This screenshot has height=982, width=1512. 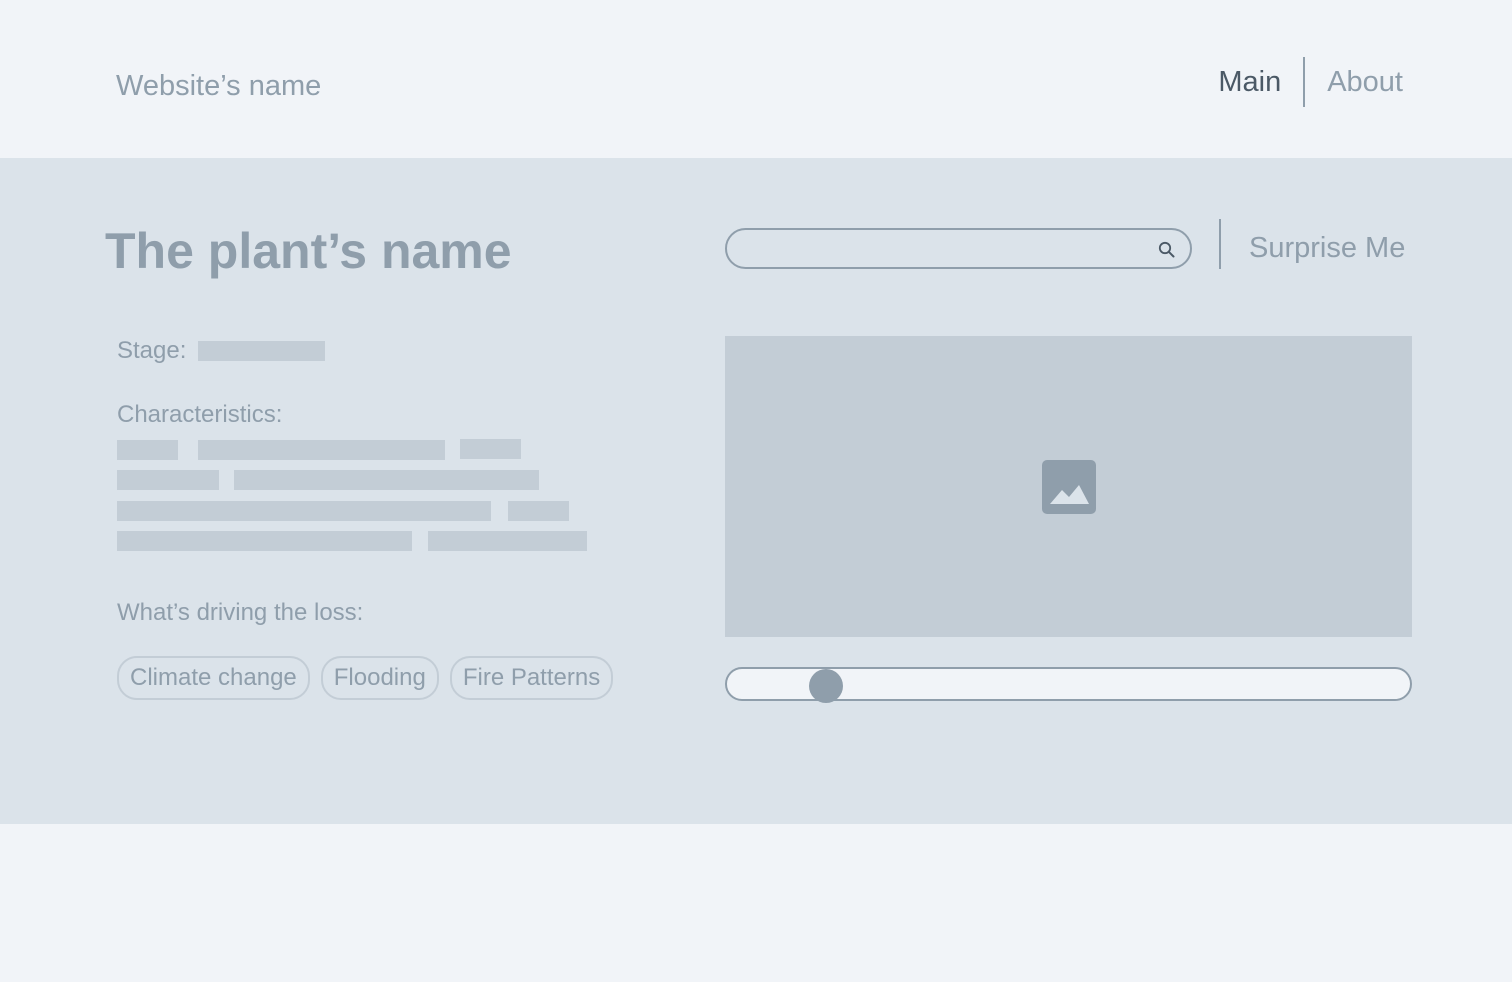 I want to click on stage-label: Stage:, so click(x=152, y=350).